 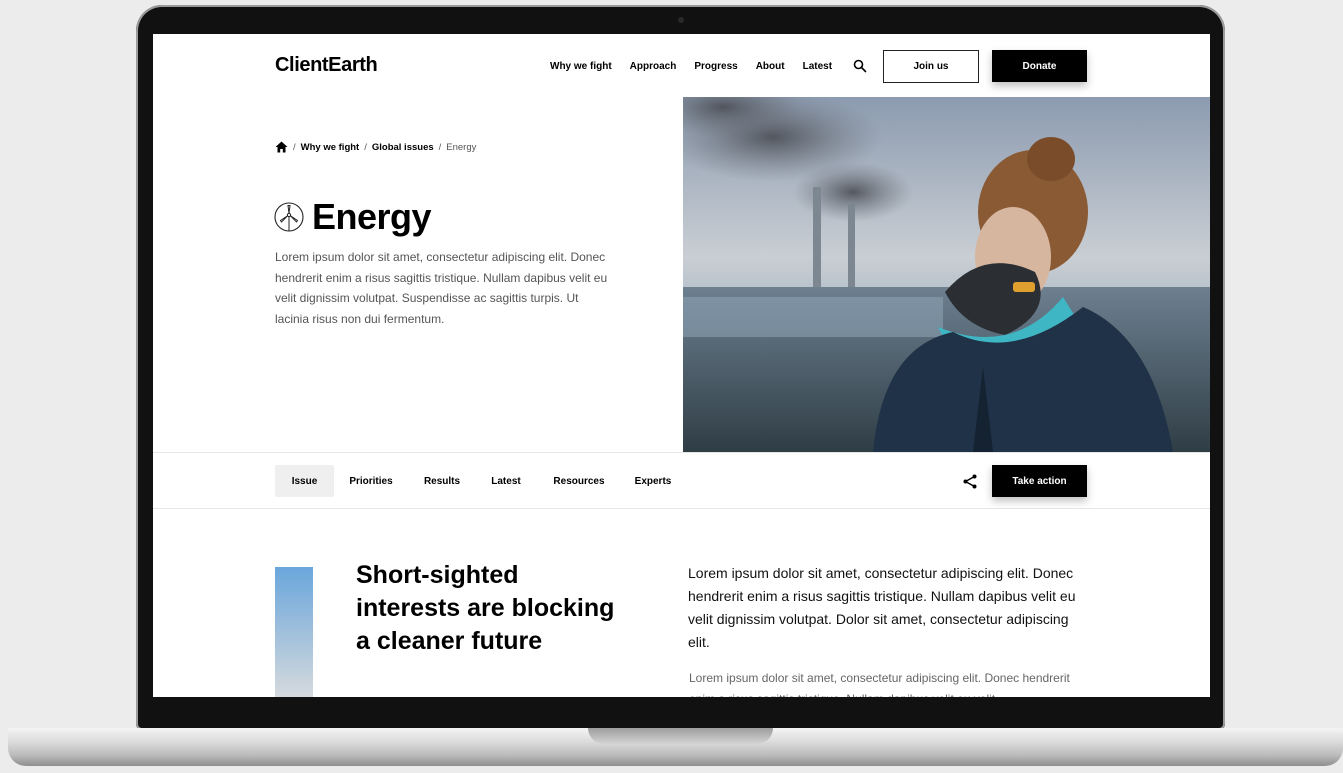 I want to click on tab-latest: Latest, so click(x=506, y=481).